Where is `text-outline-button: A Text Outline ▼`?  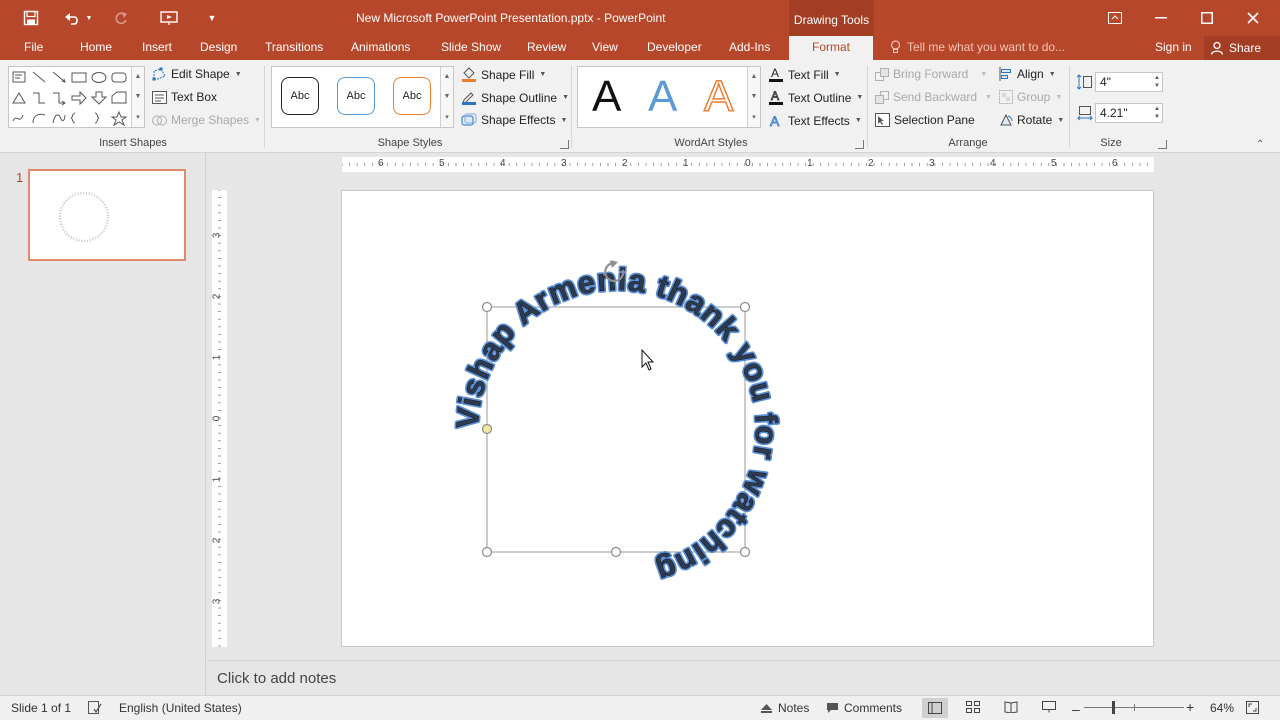 text-outline-button: A Text Outline ▼ is located at coordinates (815, 97).